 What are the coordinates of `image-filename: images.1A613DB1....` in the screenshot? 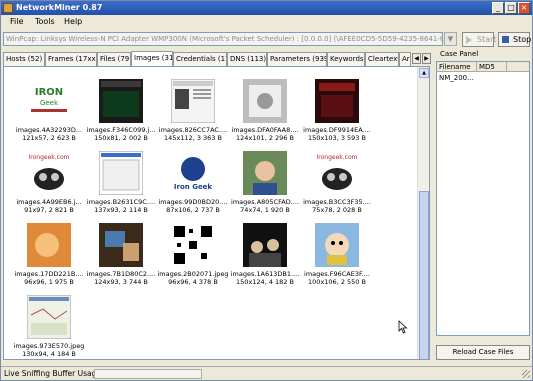 It's located at (265, 274).